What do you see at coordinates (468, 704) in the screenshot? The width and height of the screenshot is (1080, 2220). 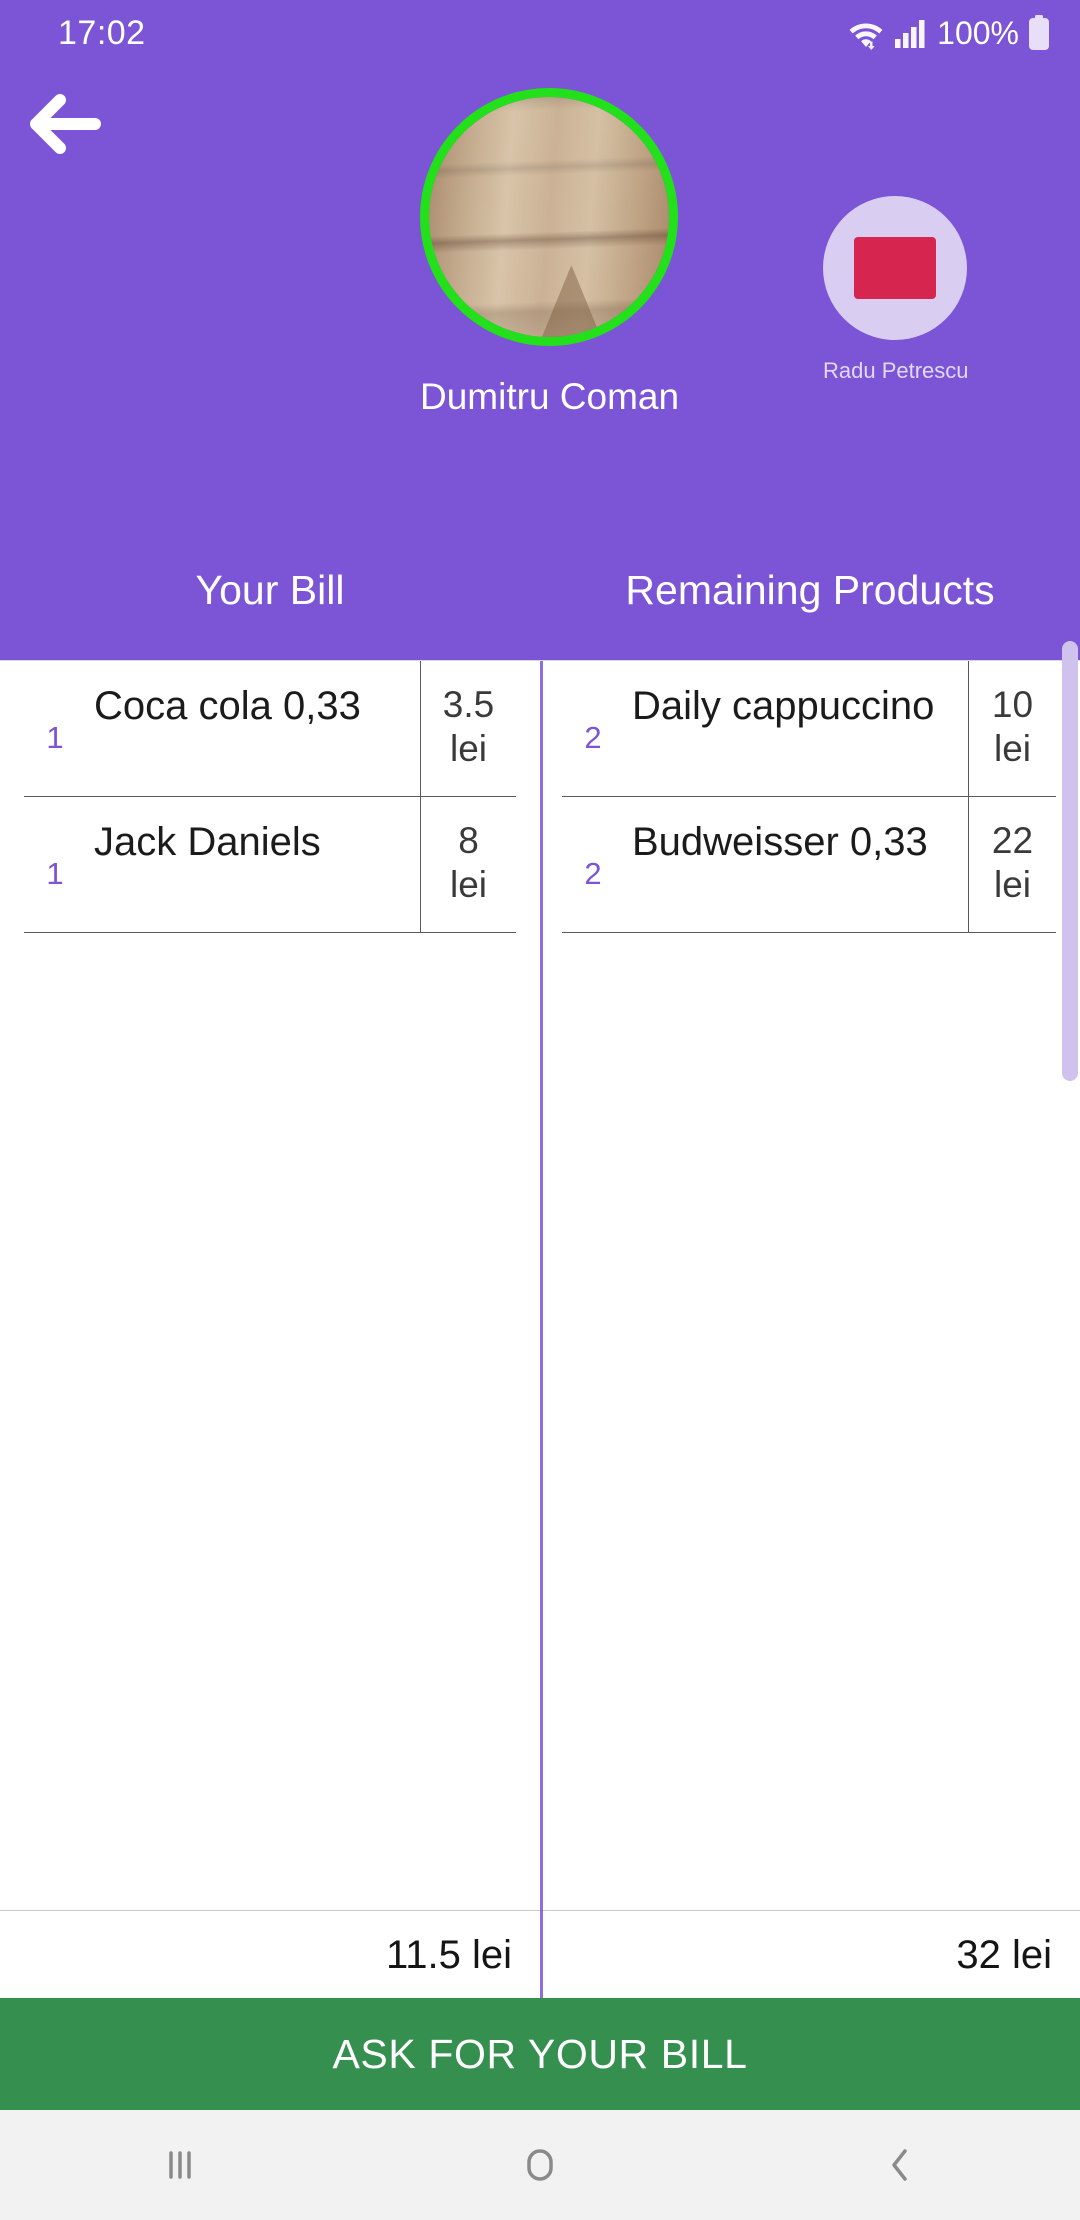 I see `row-price-value: 3.5` at bounding box center [468, 704].